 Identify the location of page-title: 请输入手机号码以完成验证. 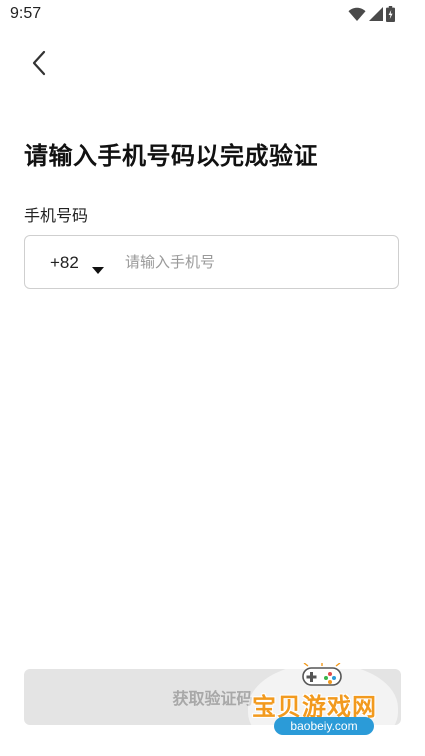
(171, 156).